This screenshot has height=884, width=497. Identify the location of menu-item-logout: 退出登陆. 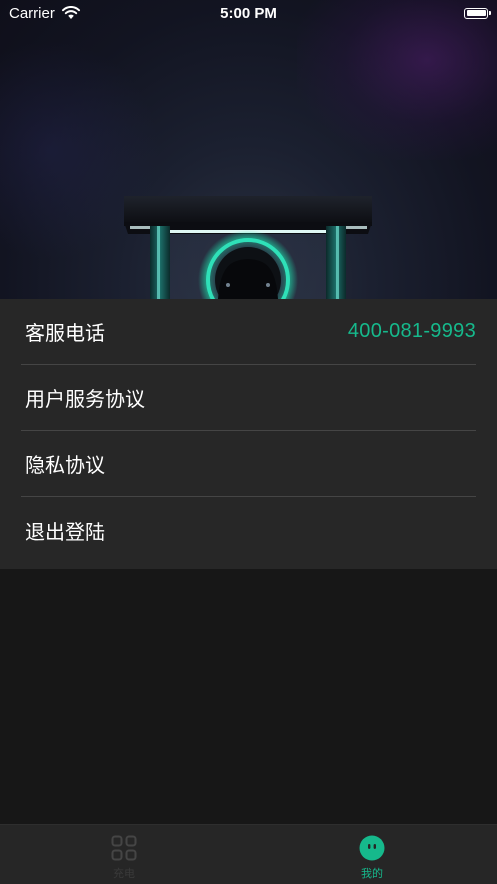
(248, 530).